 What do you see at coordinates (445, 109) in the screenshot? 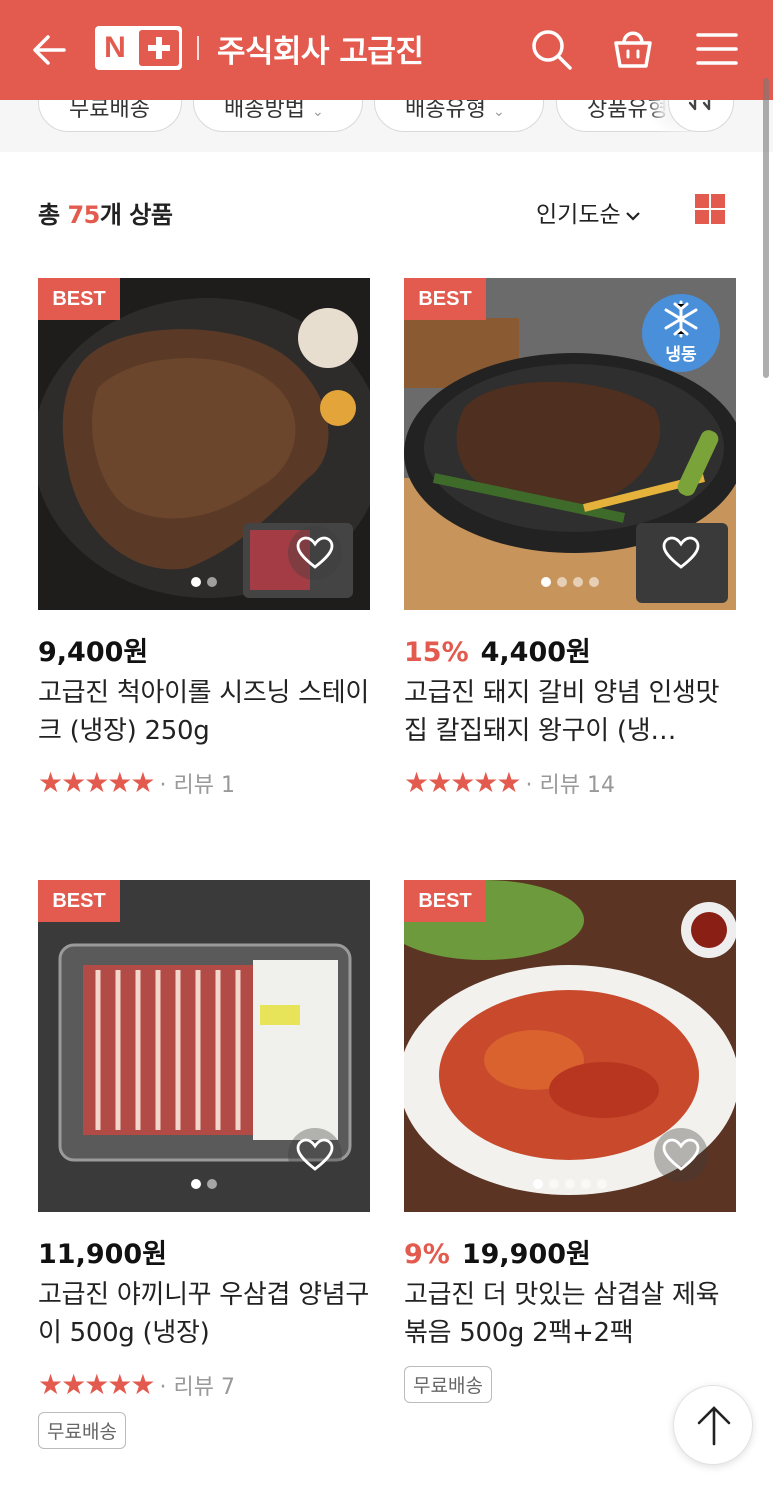
I see `filter-label: 배송유형` at bounding box center [445, 109].